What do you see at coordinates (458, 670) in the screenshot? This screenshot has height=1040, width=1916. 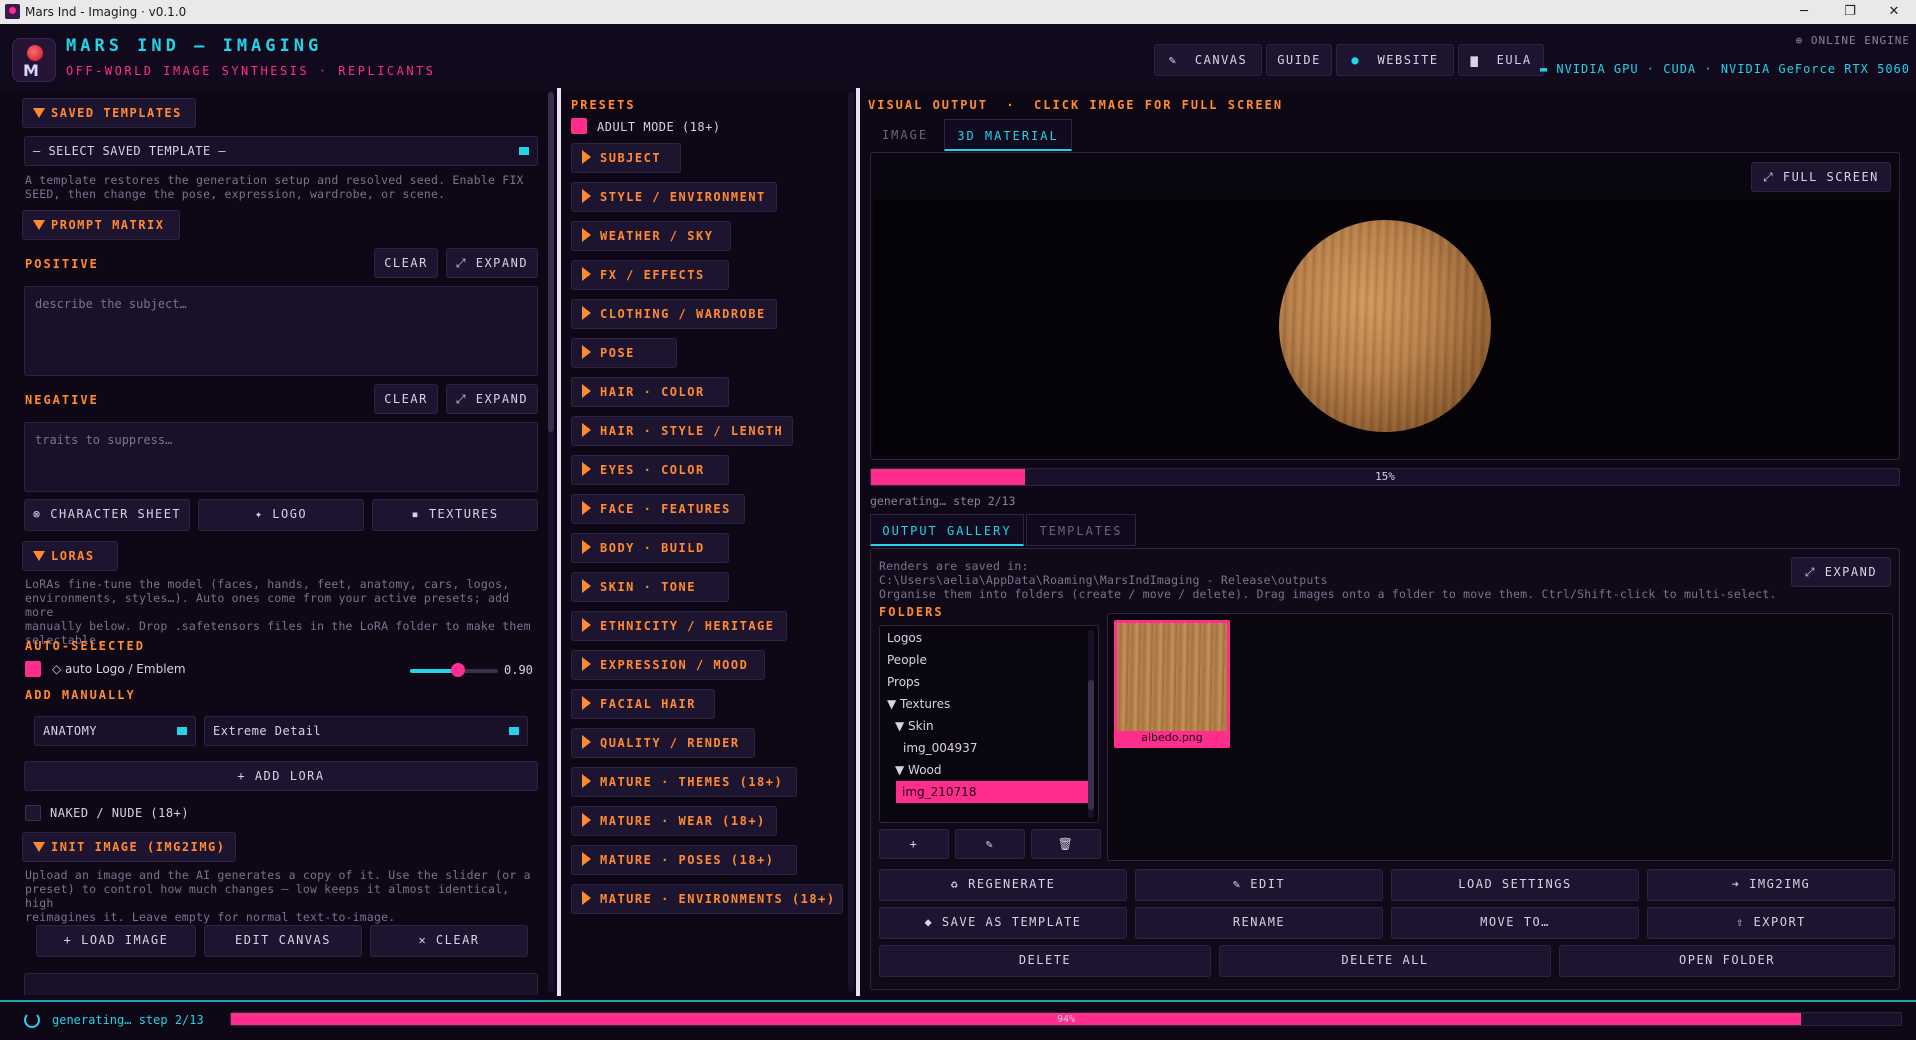 I see `lora-weight-handle` at bounding box center [458, 670].